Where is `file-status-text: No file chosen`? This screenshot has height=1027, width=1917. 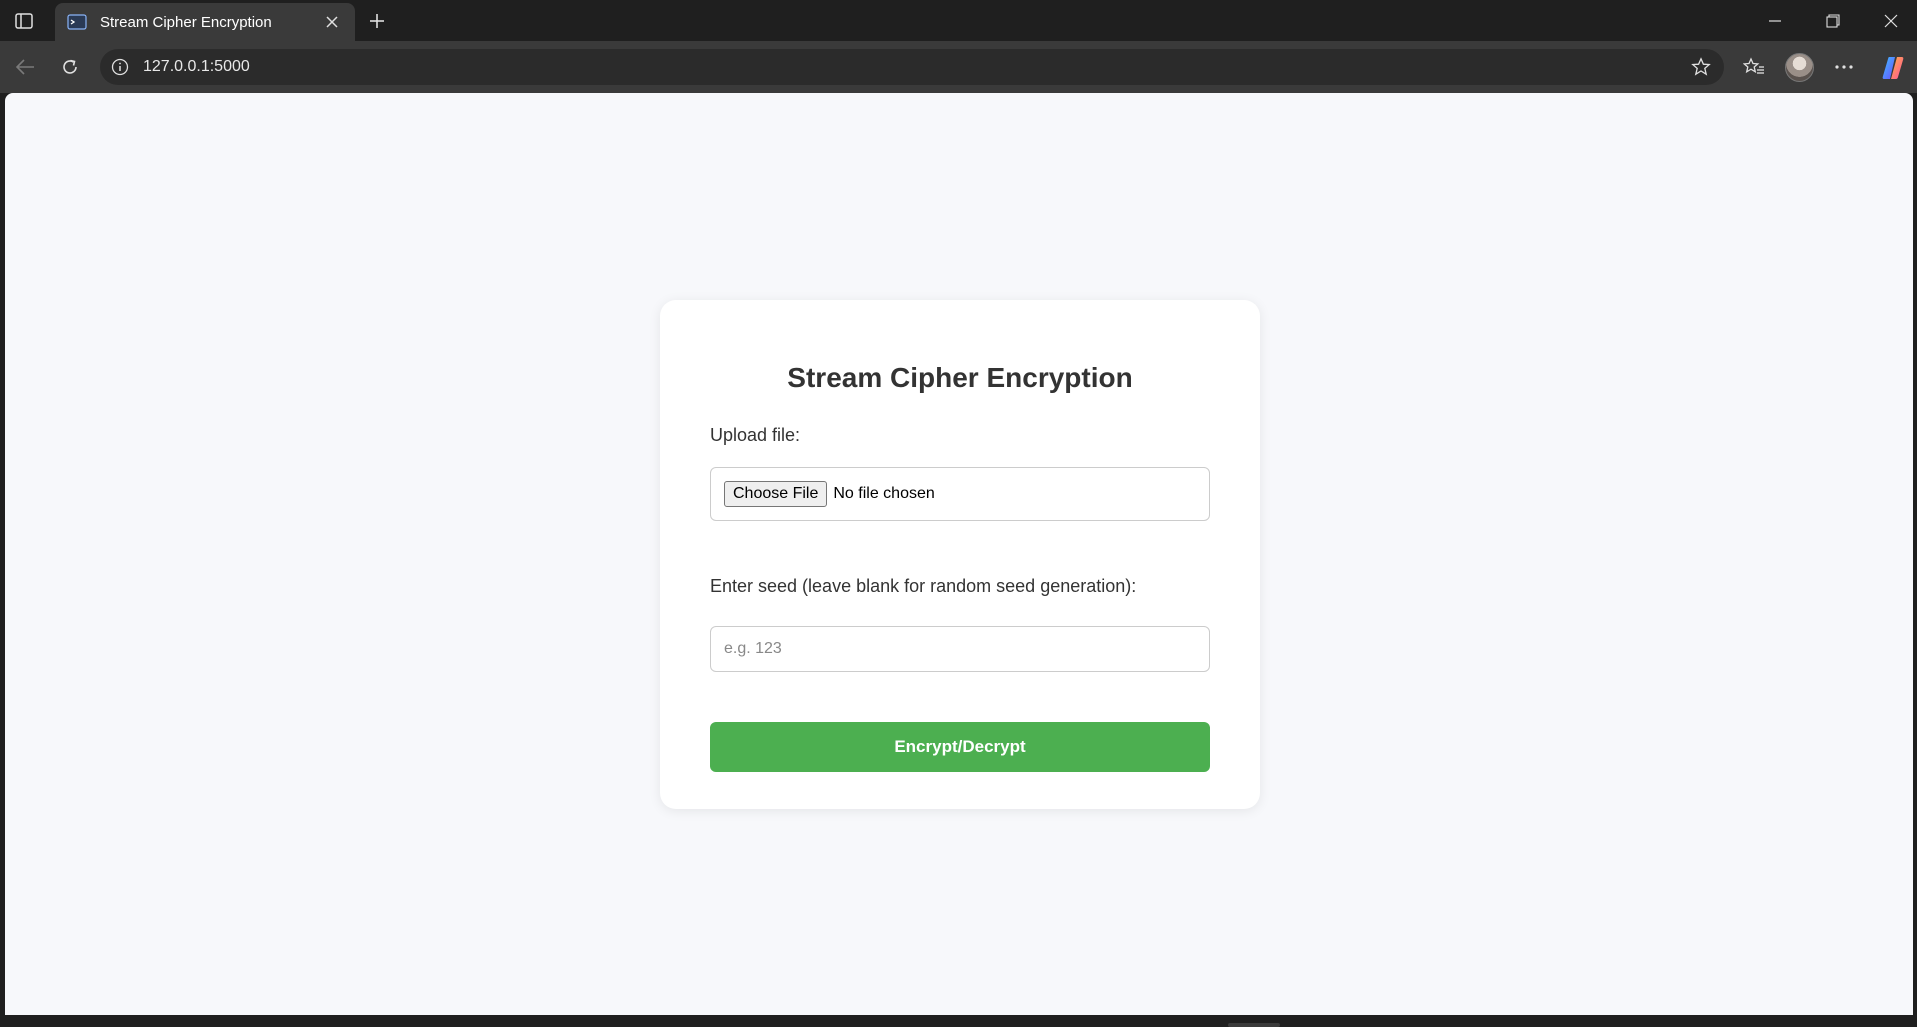
file-status-text: No file chosen is located at coordinates (884, 493).